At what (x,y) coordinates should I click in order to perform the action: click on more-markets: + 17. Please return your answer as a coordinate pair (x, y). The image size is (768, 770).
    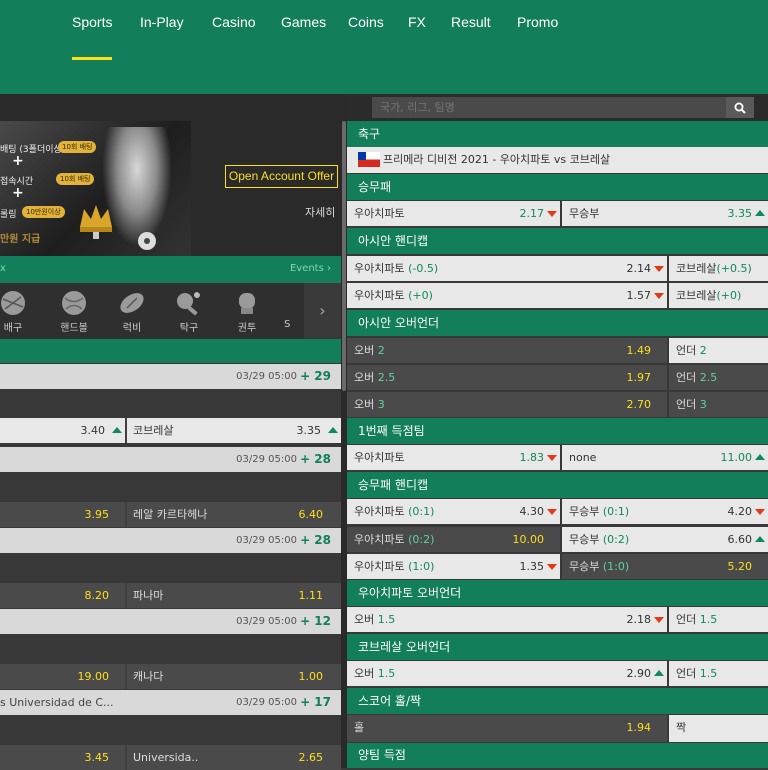
    Looking at the image, I should click on (315, 702).